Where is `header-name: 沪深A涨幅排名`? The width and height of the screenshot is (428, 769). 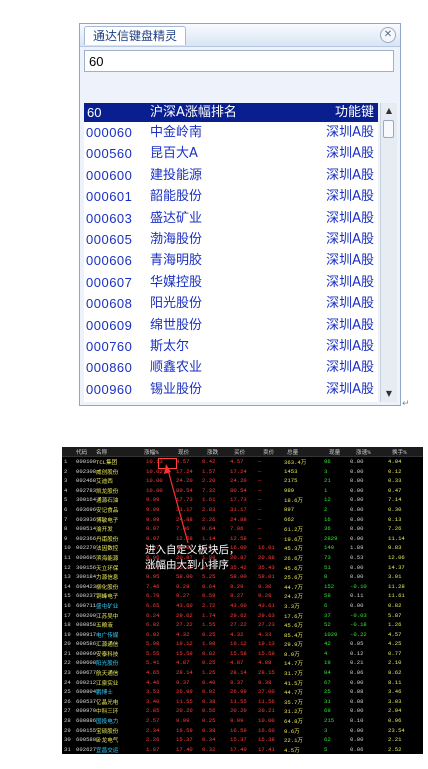 header-name: 沪深A涨幅排名 is located at coordinates (193, 112).